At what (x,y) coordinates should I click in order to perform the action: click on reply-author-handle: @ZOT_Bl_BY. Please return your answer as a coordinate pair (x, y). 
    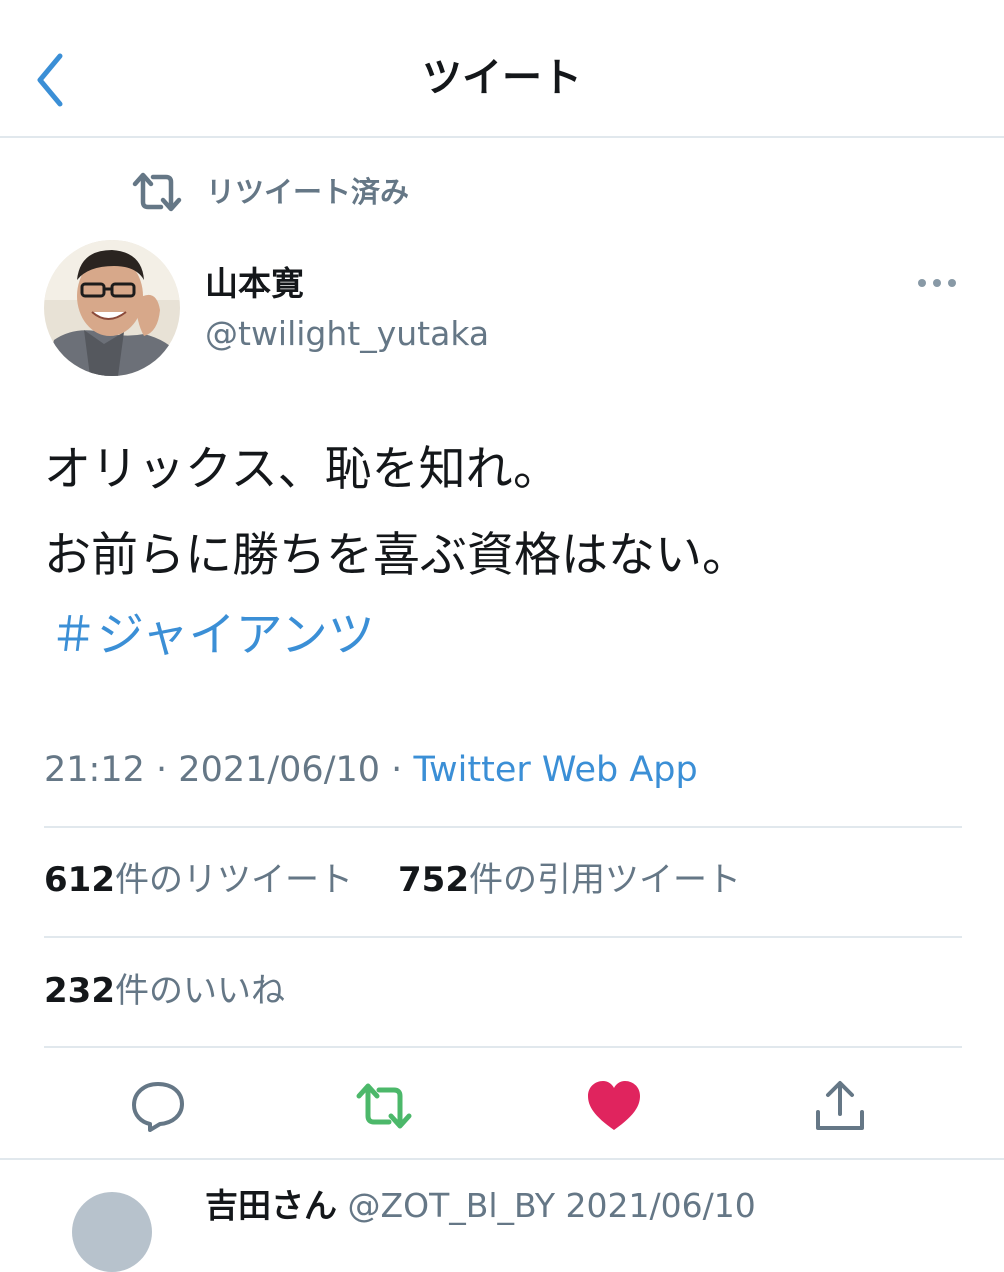
    Looking at the image, I should click on (451, 1205).